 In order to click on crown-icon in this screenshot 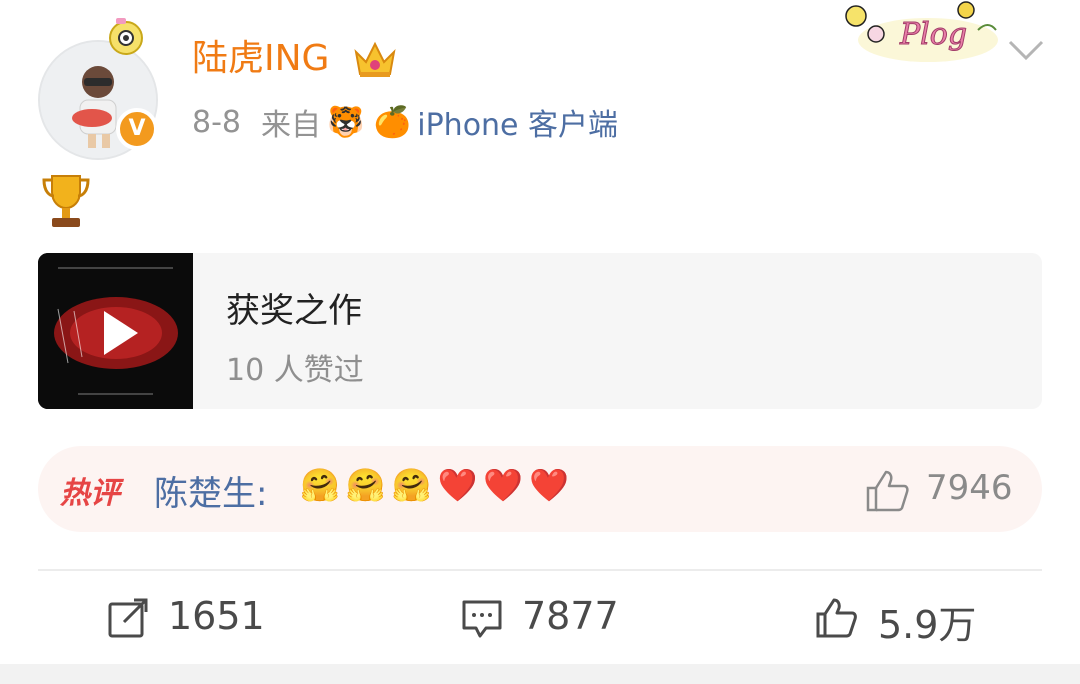, I will do `click(375, 59)`.